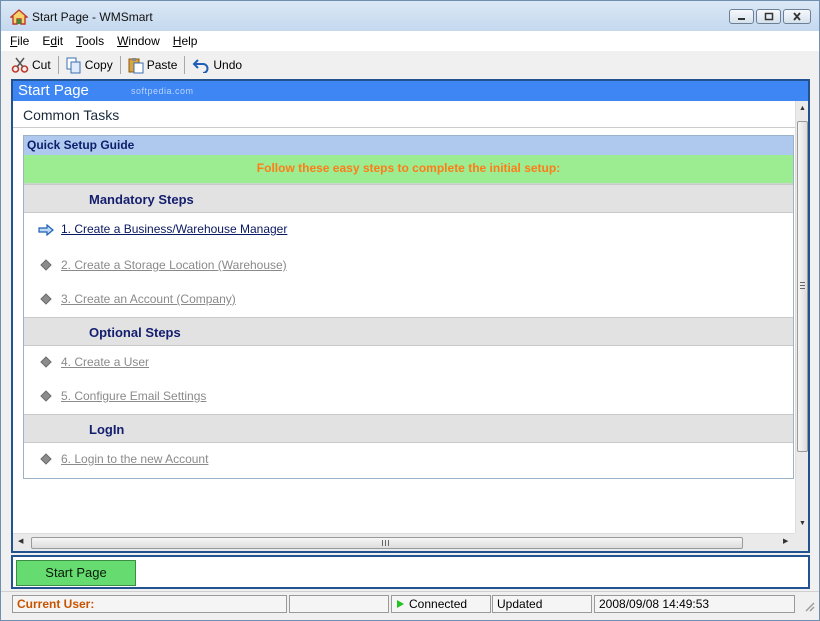 This screenshot has width=820, height=621. Describe the element at coordinates (162, 65) in the screenshot. I see `paste-label: Paste` at that location.